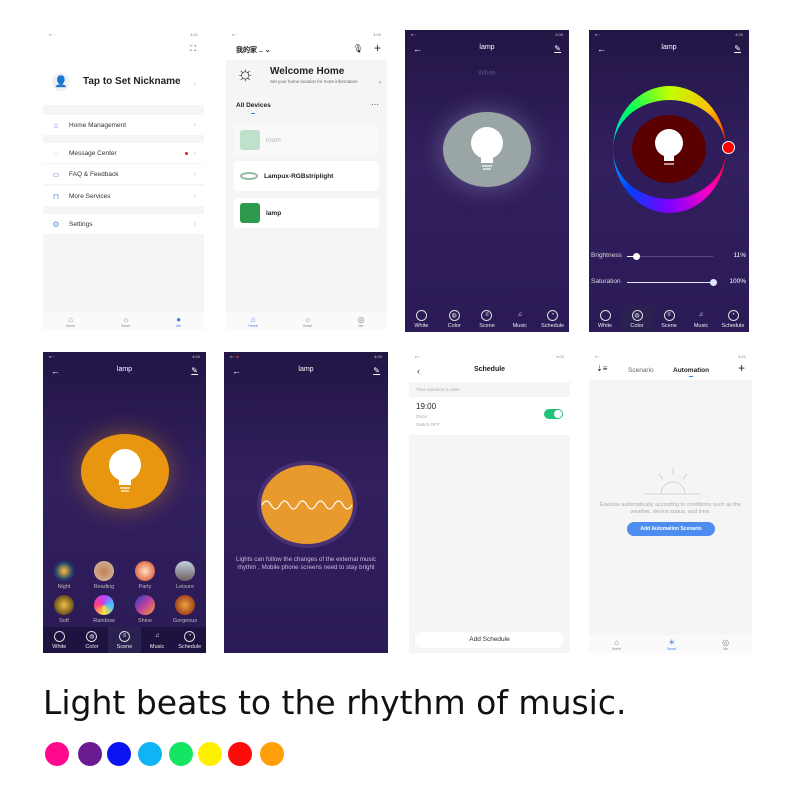 This screenshot has width=800, height=800. What do you see at coordinates (598, 34) in the screenshot?
I see `signal-icon: ▪▪ ◦` at bounding box center [598, 34].